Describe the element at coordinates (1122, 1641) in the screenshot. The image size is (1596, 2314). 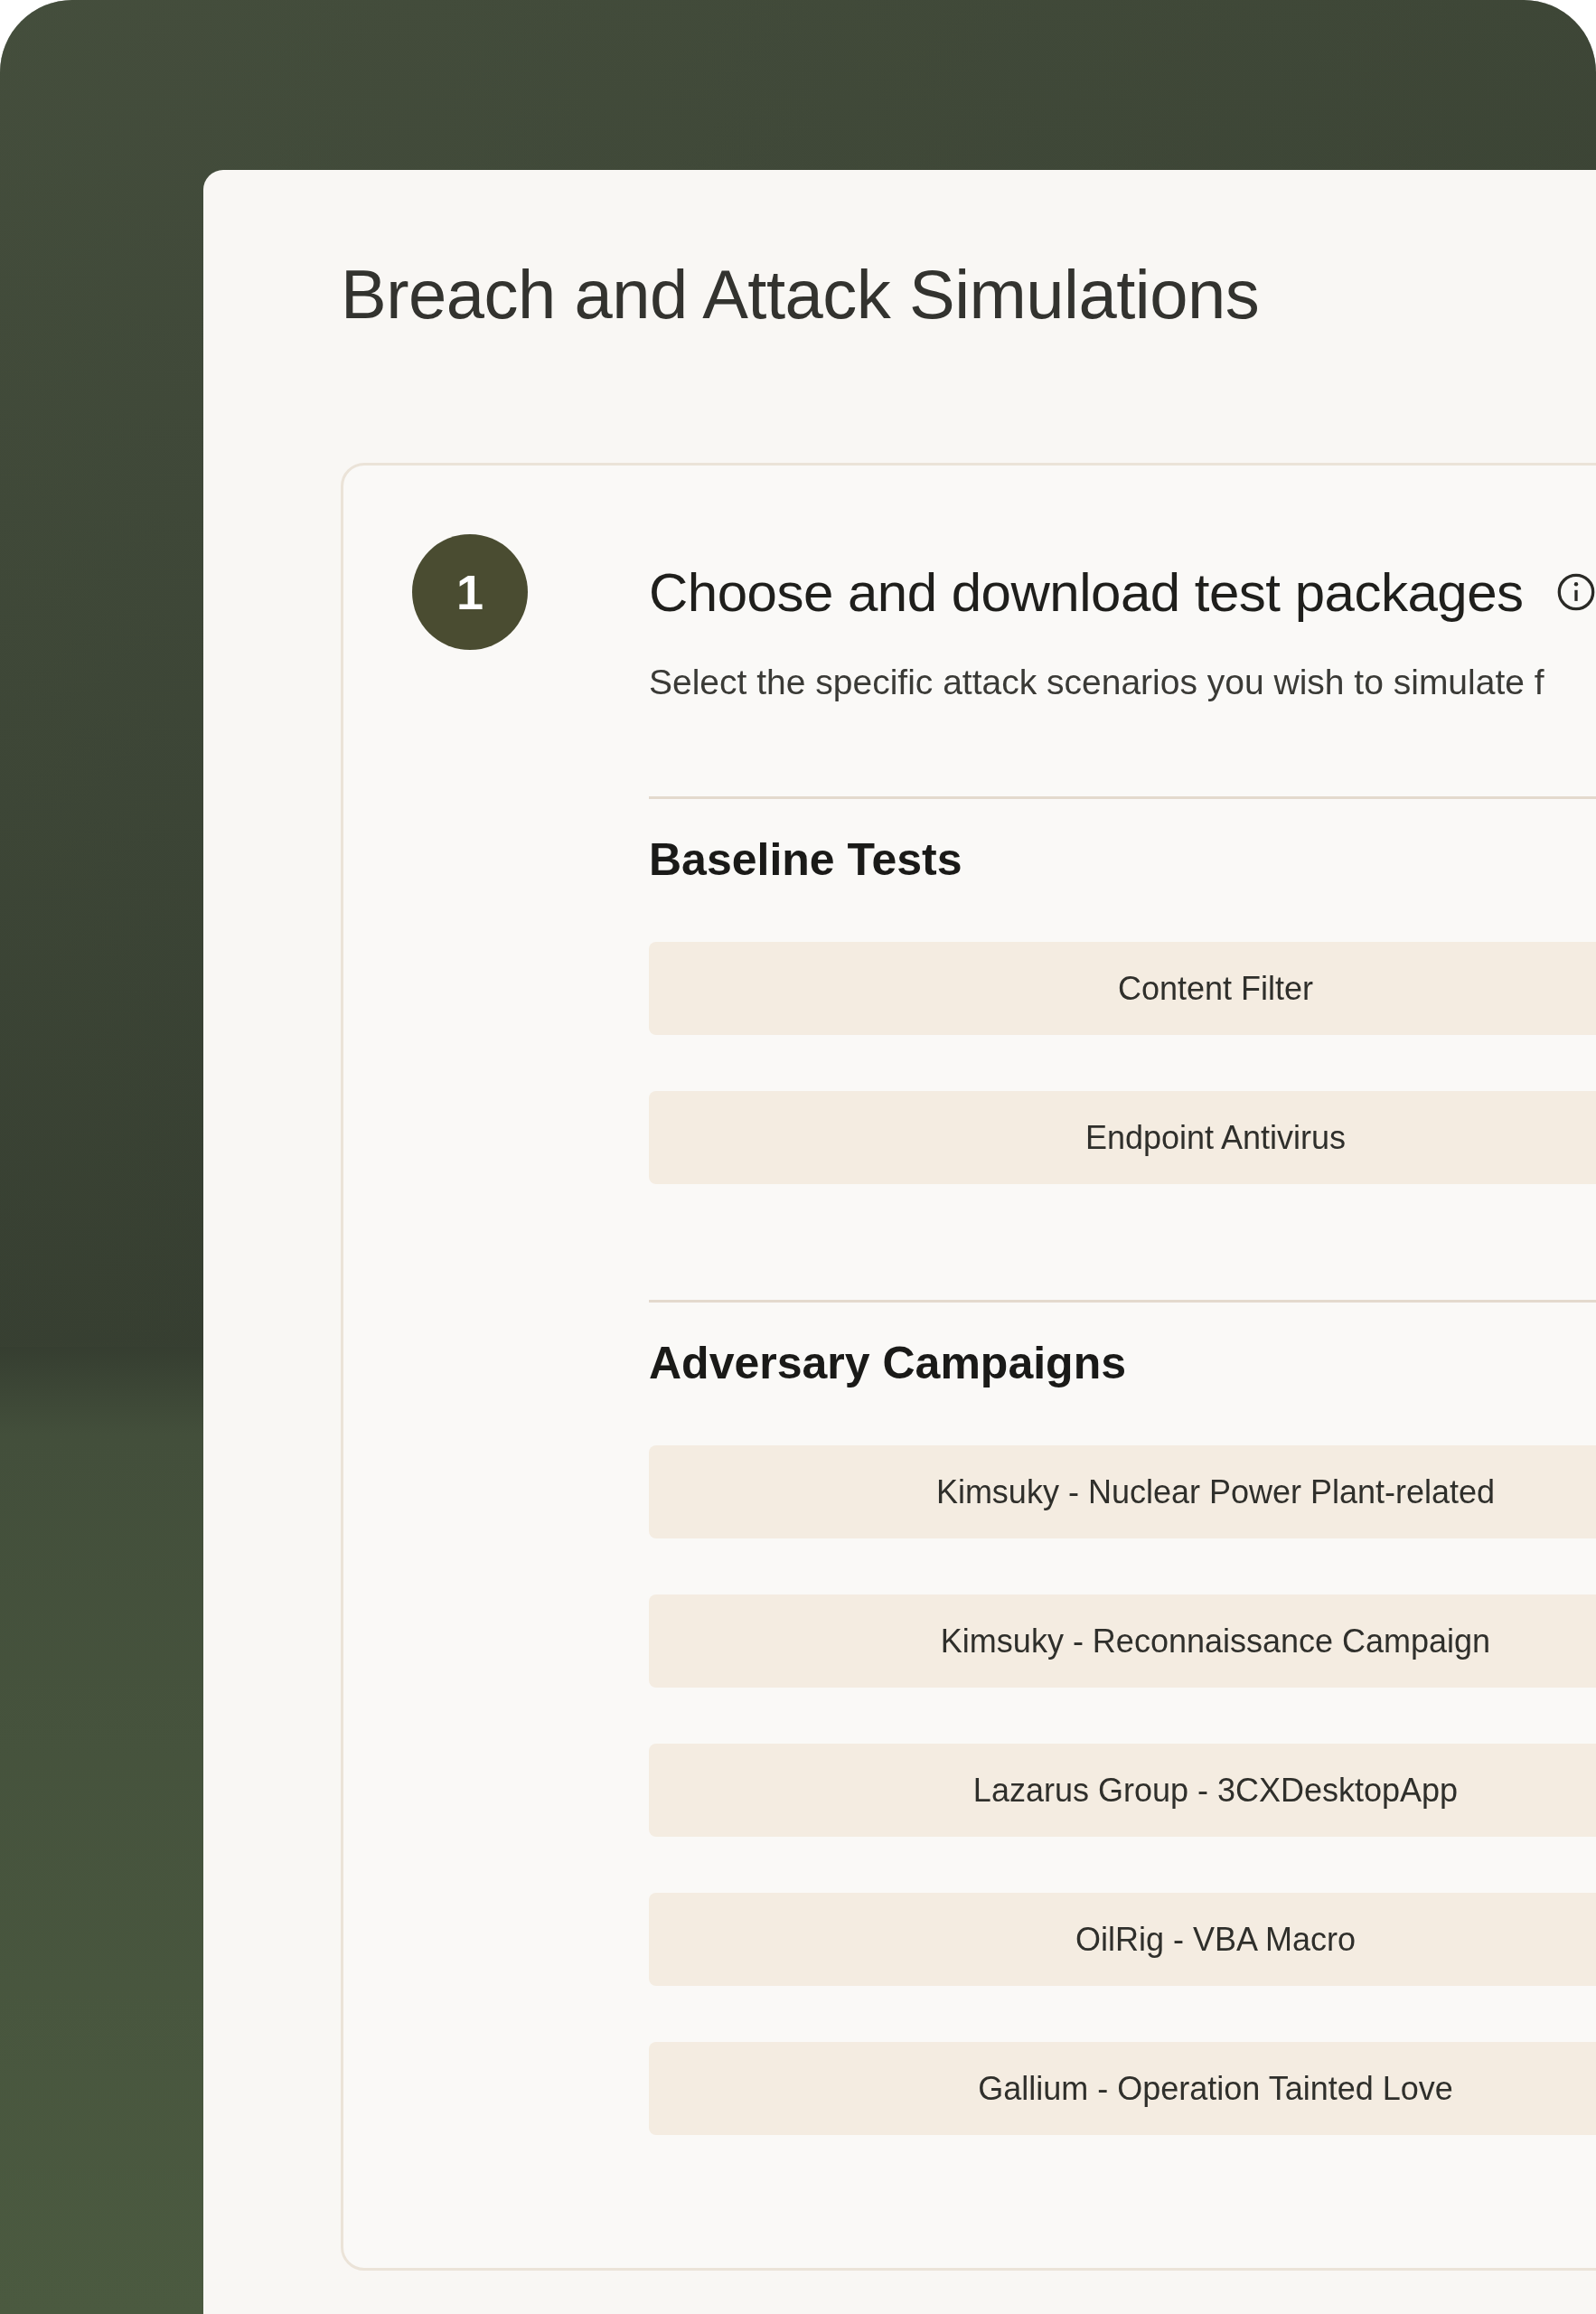
I see `package-button: Kimsuky - Reconnaissance Campaign` at that location.